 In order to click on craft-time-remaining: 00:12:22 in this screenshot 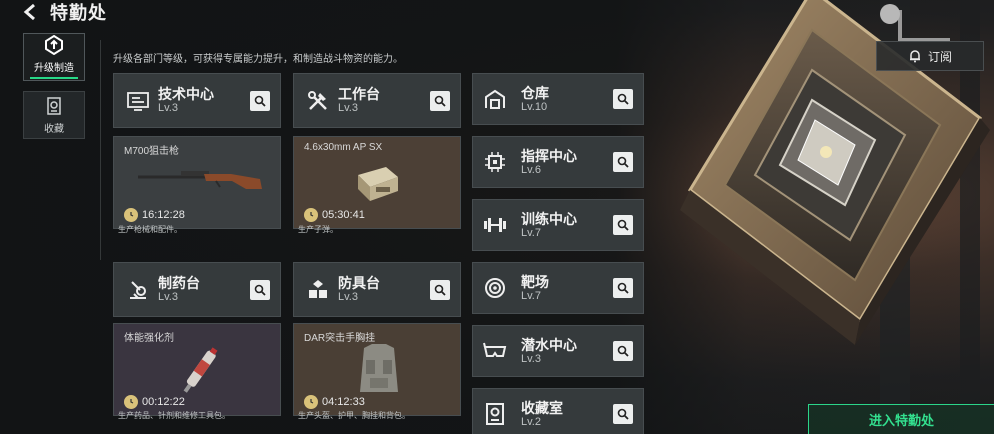, I will do `click(163, 402)`.